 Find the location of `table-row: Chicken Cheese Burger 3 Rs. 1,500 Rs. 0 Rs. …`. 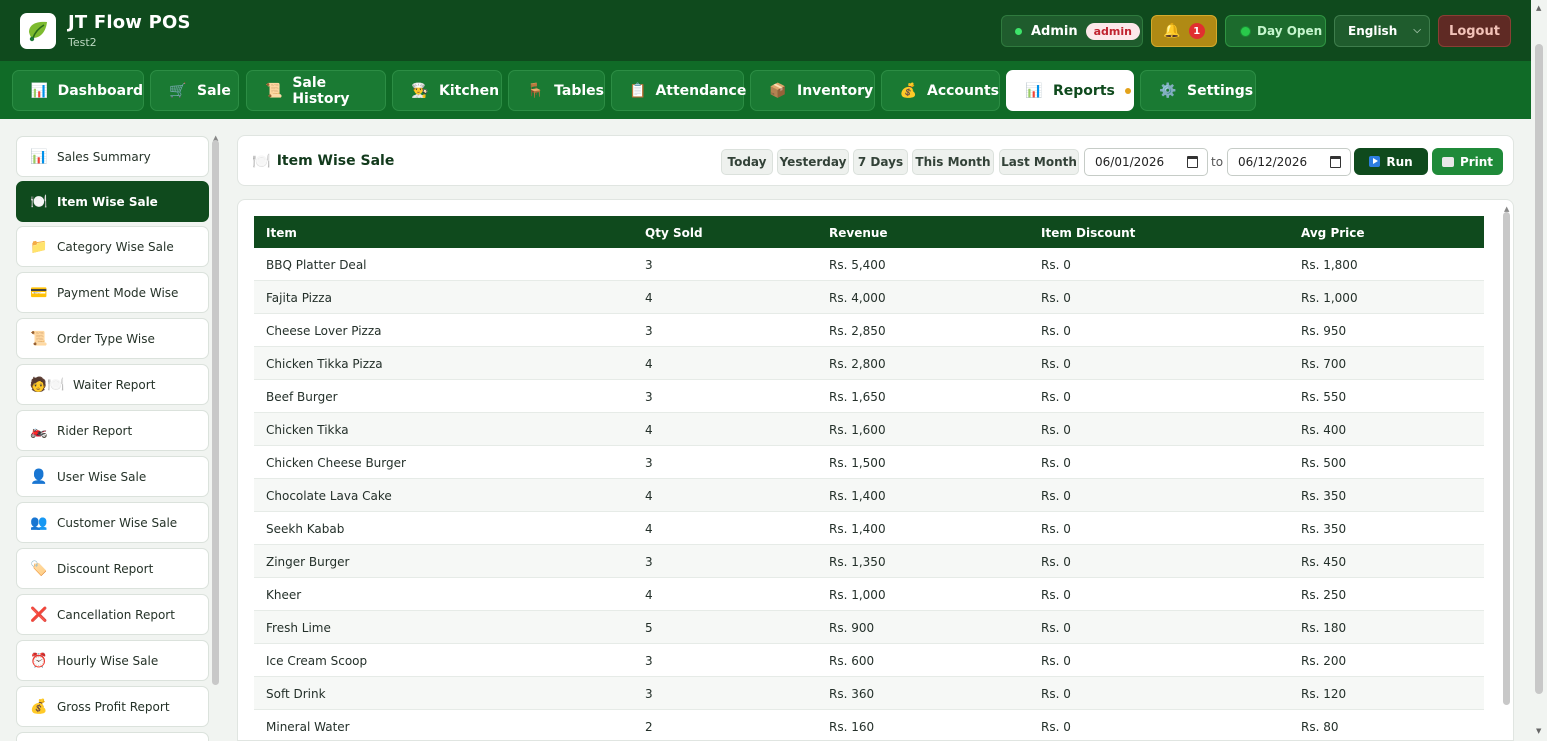

table-row: Chicken Cheese Burger 3 Rs. 1,500 Rs. 0 Rs. … is located at coordinates (869, 462).